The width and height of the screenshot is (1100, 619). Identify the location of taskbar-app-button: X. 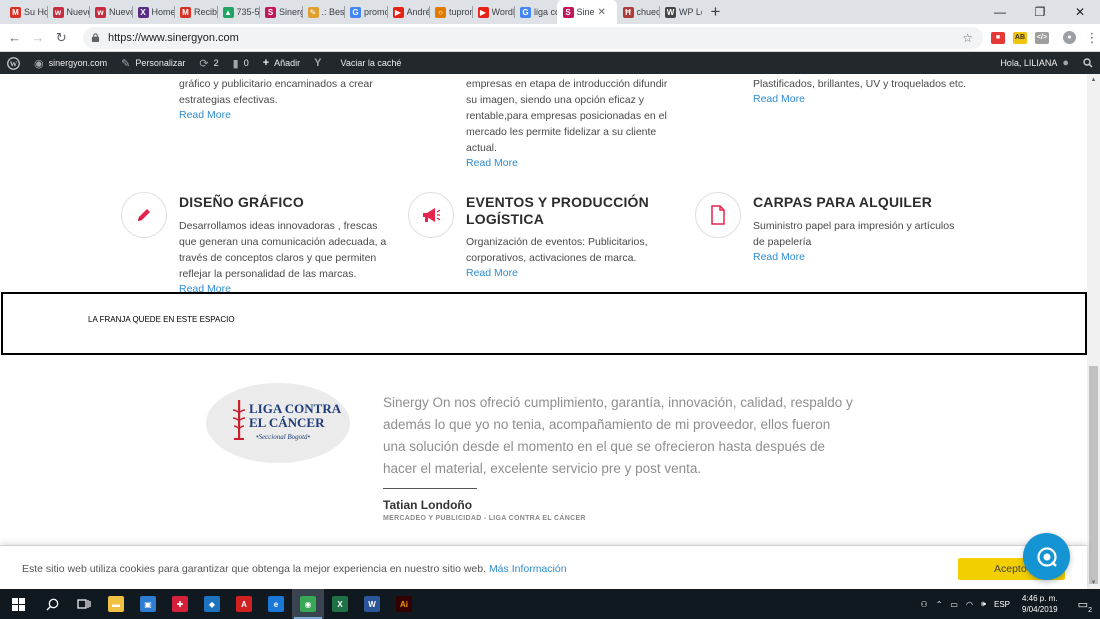
(340, 604).